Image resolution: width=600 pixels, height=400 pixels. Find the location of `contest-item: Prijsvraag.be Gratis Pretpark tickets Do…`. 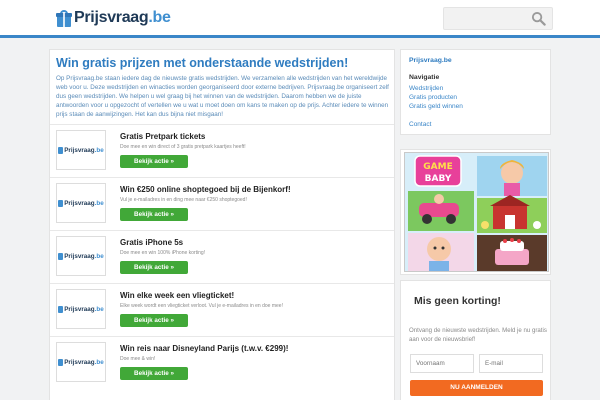

contest-item: Prijsvraag.be Gratis Pretpark tickets Do… is located at coordinates (222, 150).